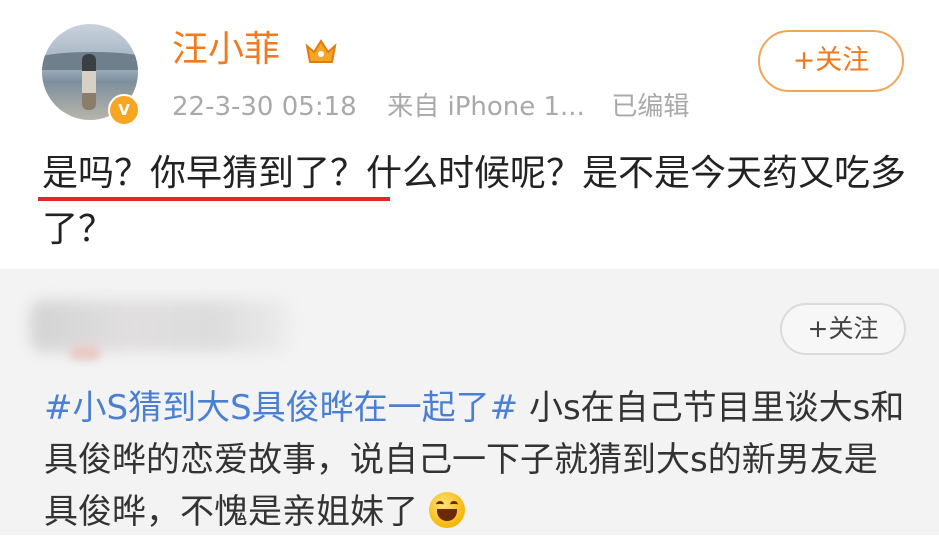 The height and width of the screenshot is (538, 939). What do you see at coordinates (264, 107) in the screenshot?
I see `timestamp: 22-3-30 05:18` at bounding box center [264, 107].